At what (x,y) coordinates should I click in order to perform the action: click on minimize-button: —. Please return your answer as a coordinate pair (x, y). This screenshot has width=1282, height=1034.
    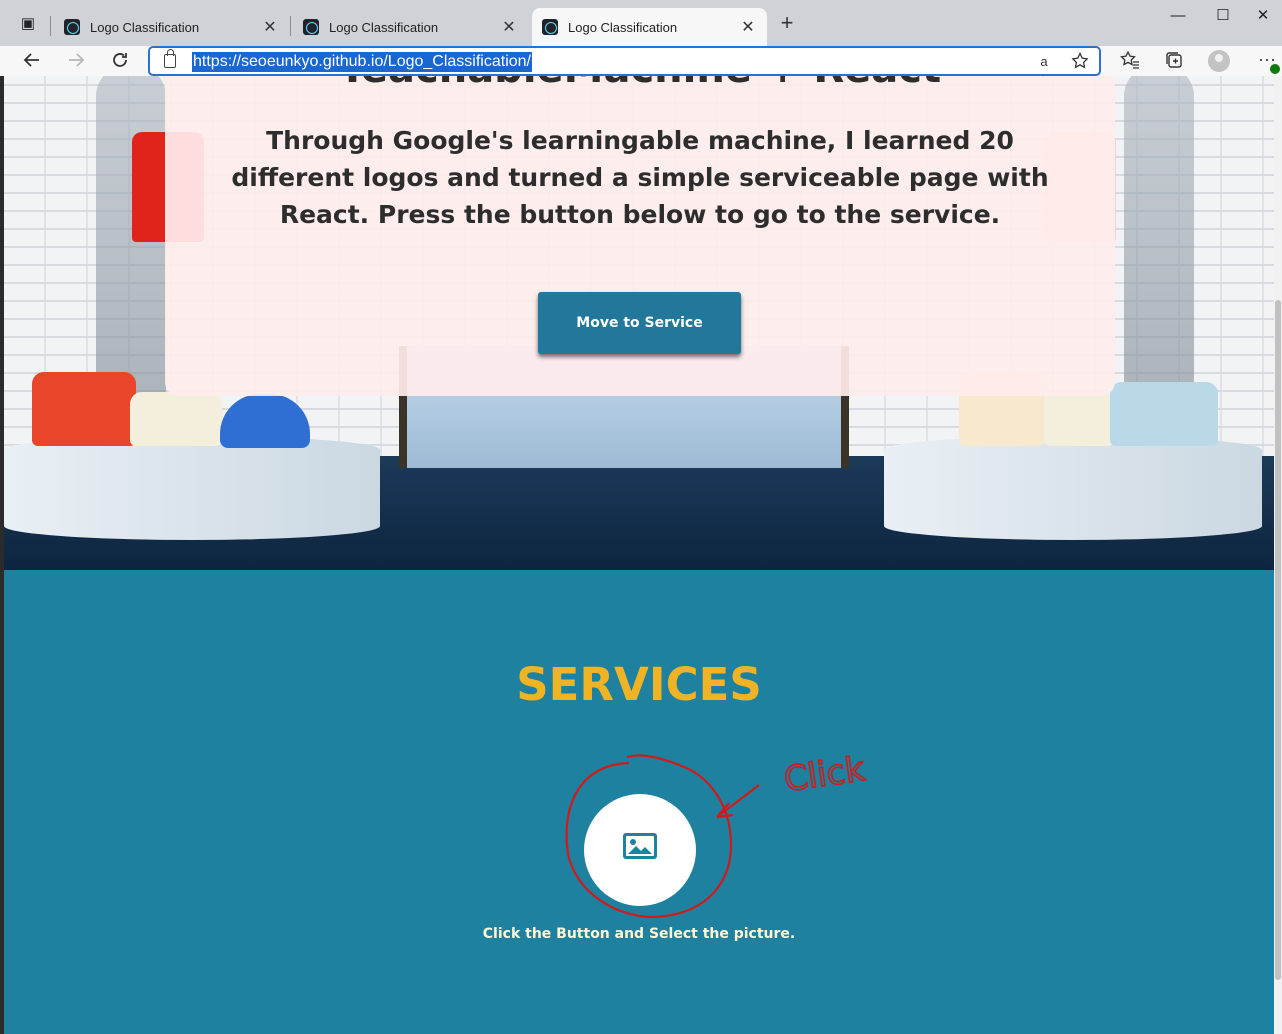
    Looking at the image, I should click on (1178, 16).